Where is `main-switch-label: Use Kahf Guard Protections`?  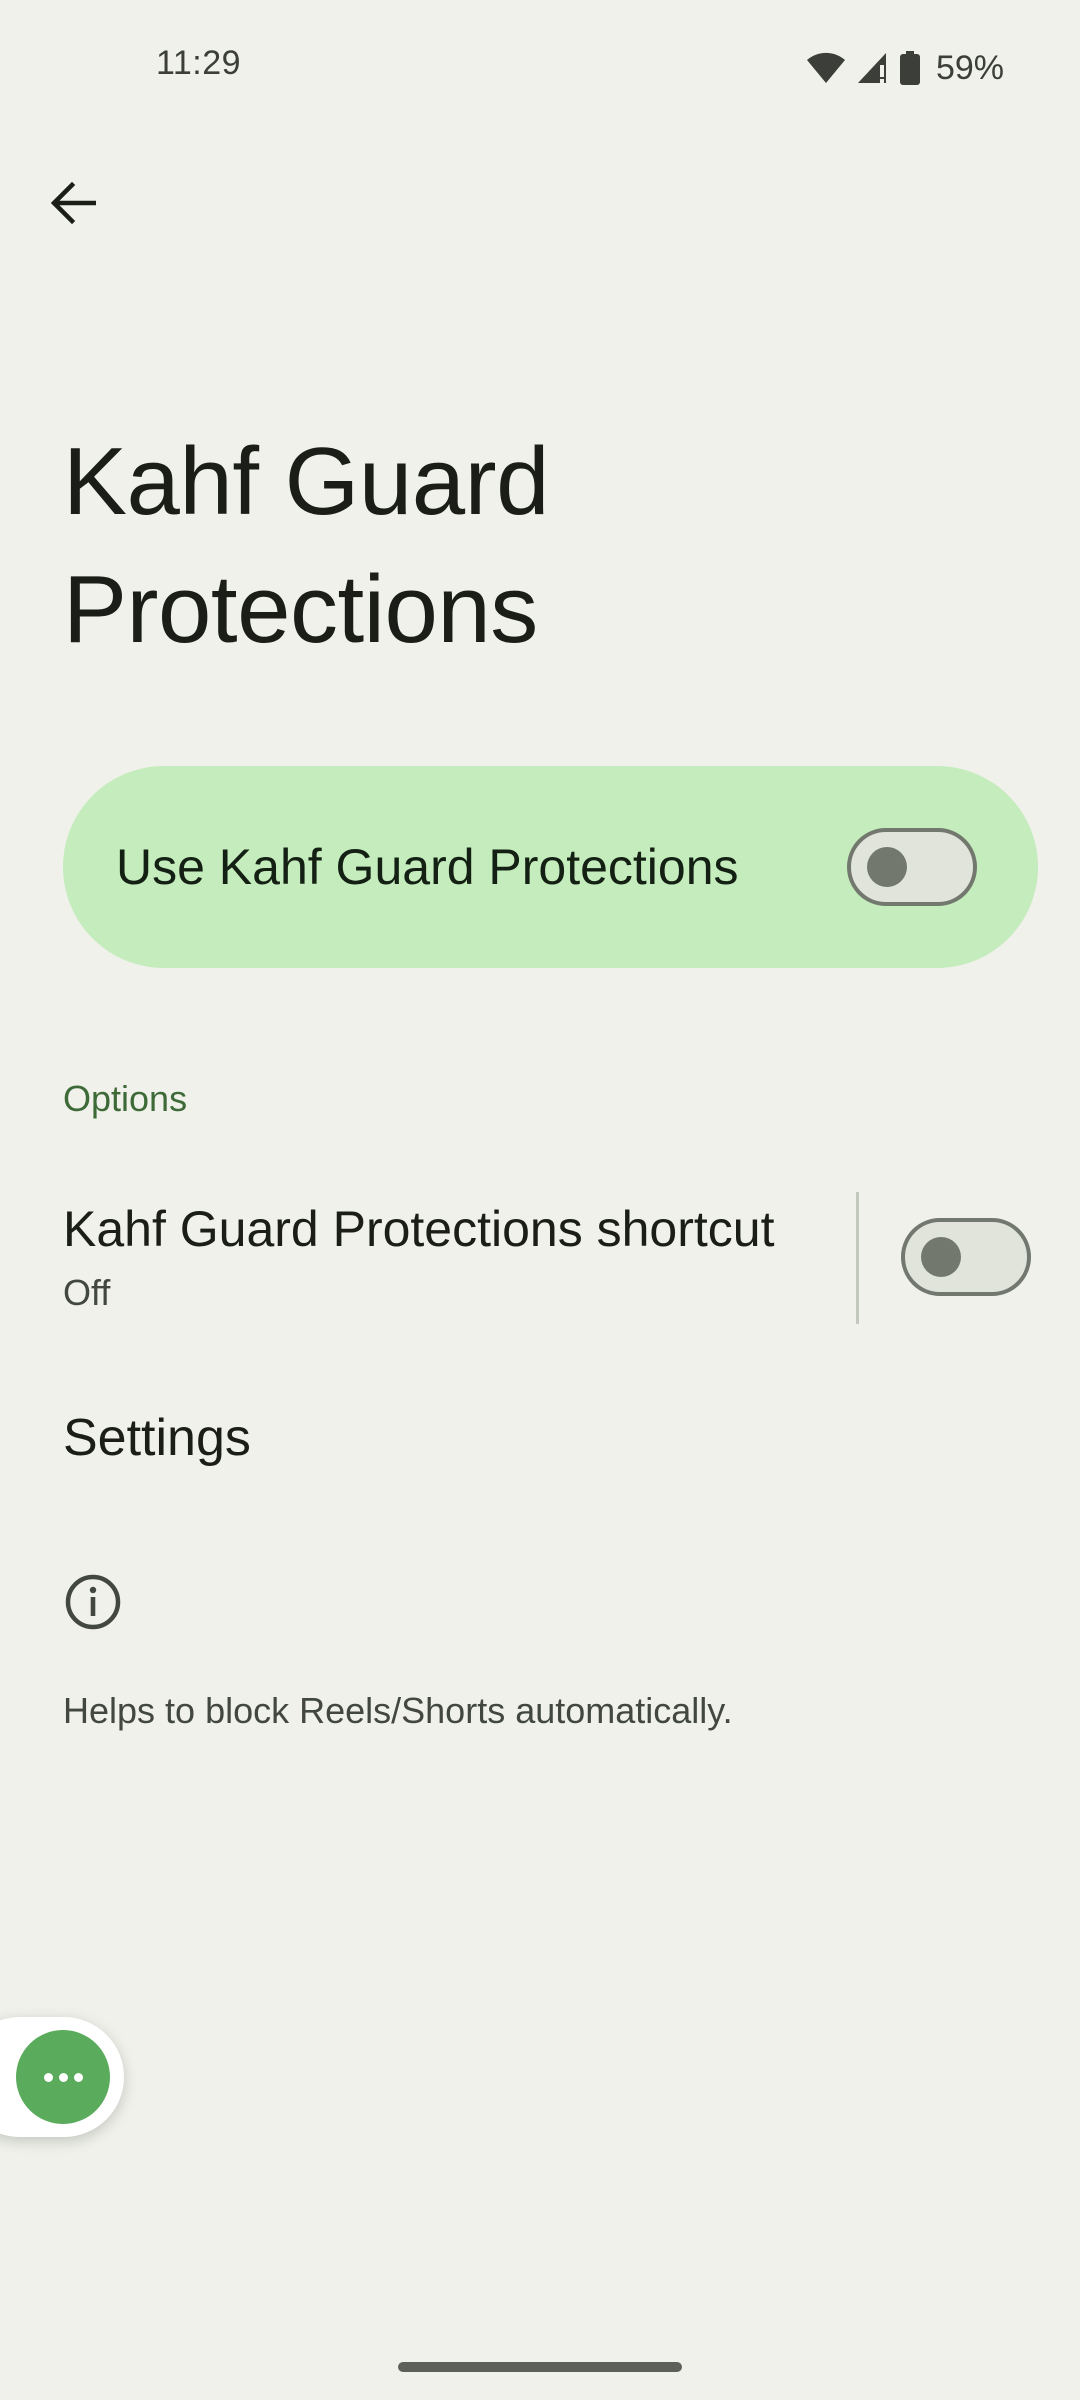 main-switch-label: Use Kahf Guard Protections is located at coordinates (427, 867).